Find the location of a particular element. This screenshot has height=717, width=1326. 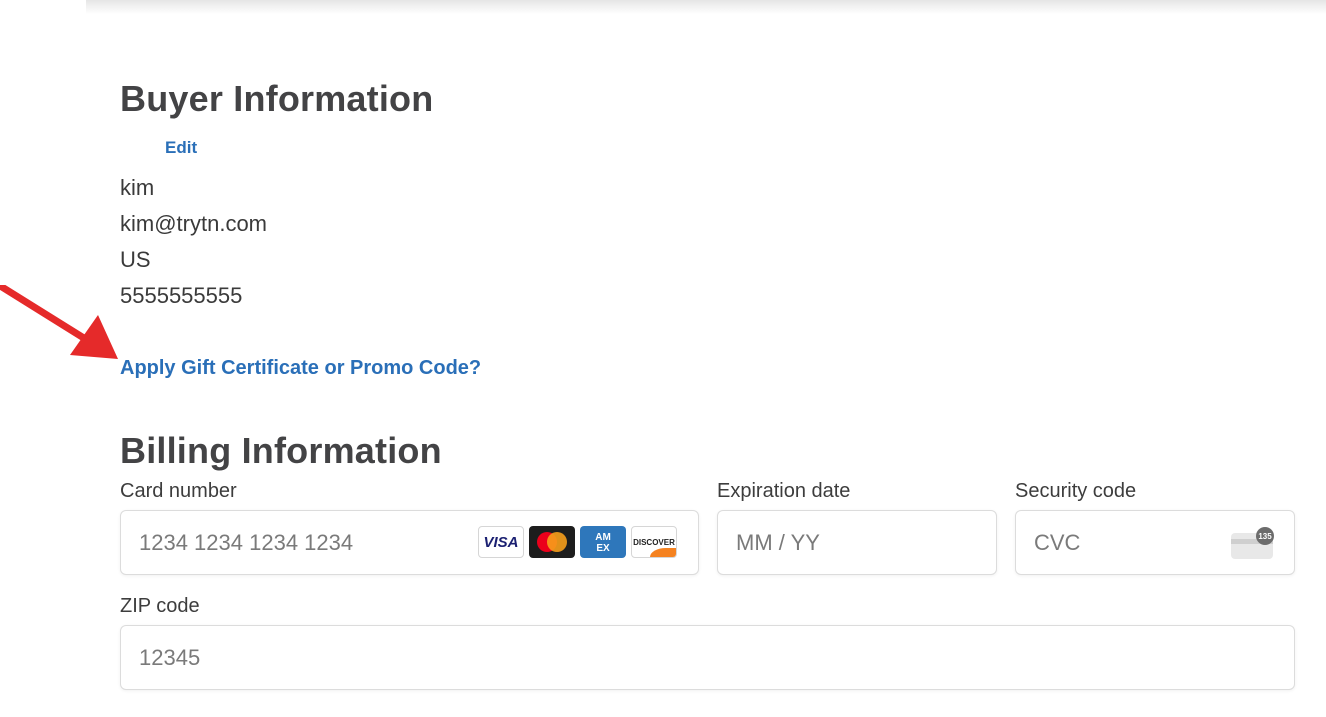

annotation-arrow is located at coordinates (59, 322).